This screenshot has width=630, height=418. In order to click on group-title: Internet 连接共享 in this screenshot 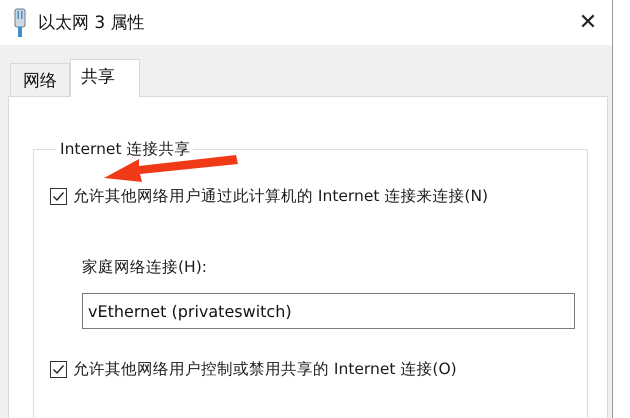, I will do `click(125, 149)`.